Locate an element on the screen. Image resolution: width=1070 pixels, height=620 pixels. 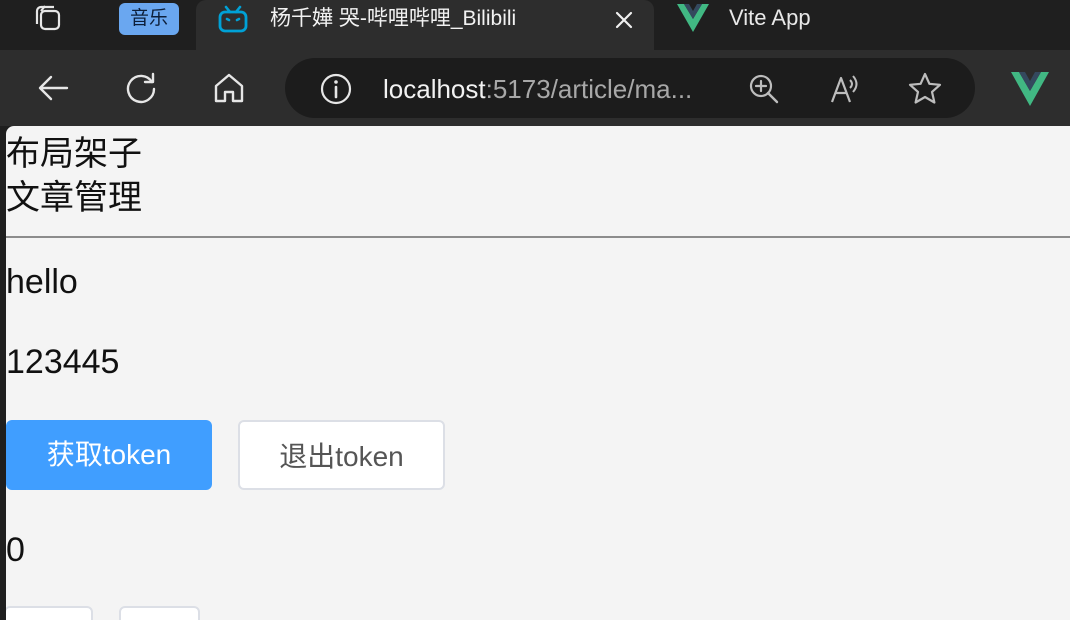
tab-bilibili: 杨千嬅 哭-哔哩哔哩_Bilibili is located at coordinates (425, 25).